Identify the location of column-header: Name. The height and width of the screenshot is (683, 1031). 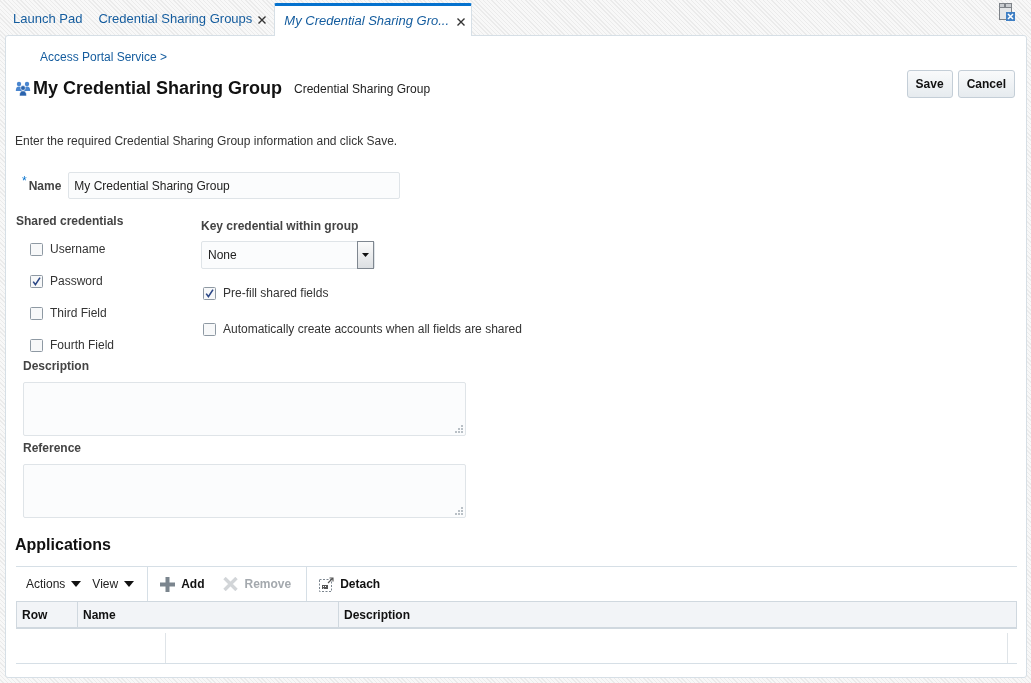
(99, 614).